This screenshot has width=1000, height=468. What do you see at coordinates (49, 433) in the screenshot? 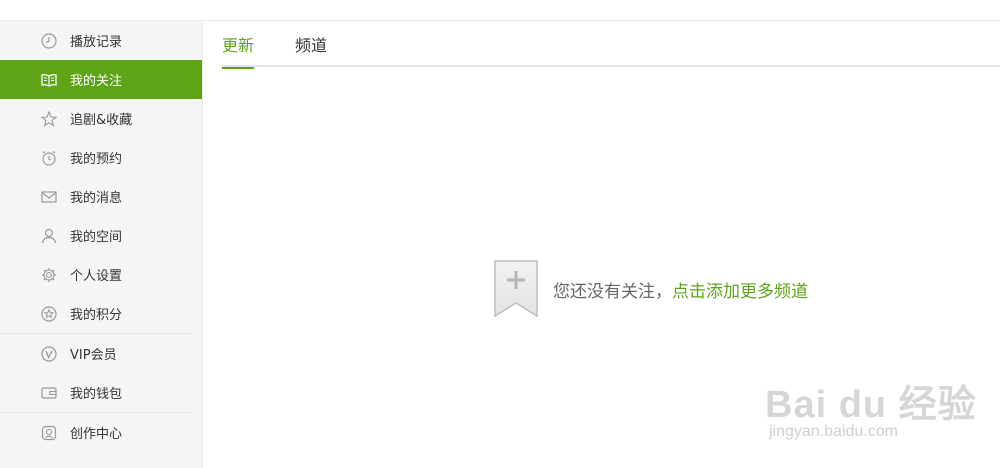
I see `creator-icon` at bounding box center [49, 433].